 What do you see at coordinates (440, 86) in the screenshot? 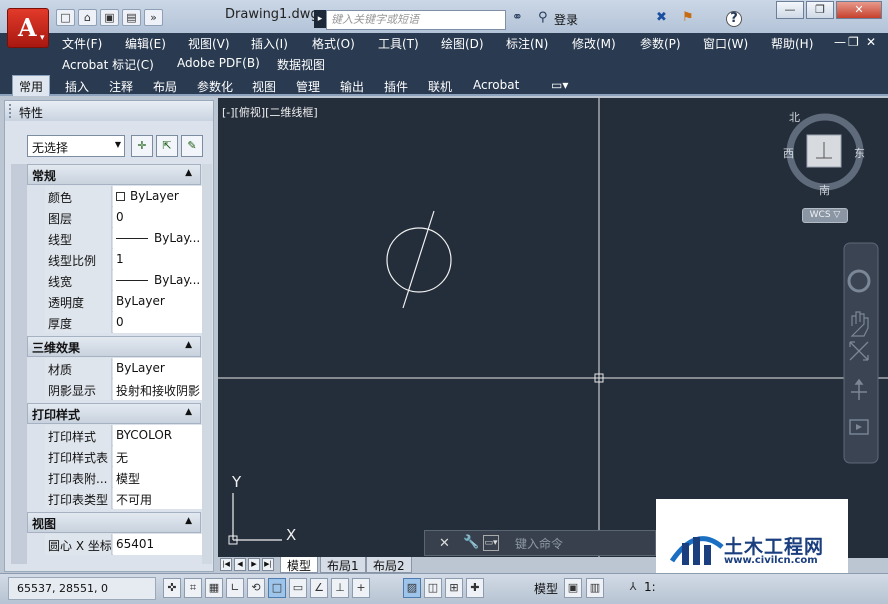
I see `tab-online: 联机` at bounding box center [440, 86].